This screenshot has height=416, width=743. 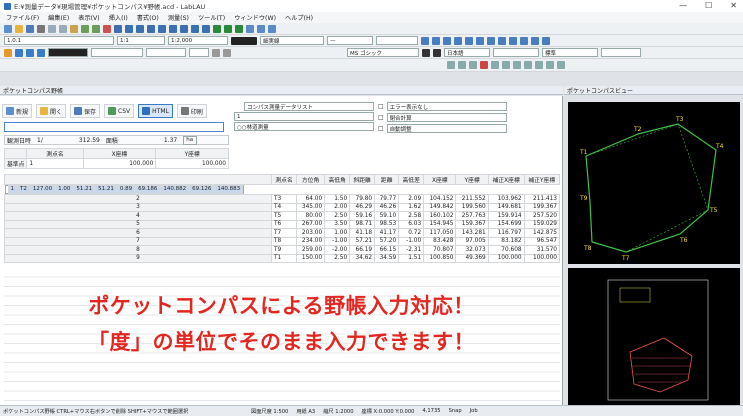 I want to click on table-cell: 34.59, so click(x=387, y=258).